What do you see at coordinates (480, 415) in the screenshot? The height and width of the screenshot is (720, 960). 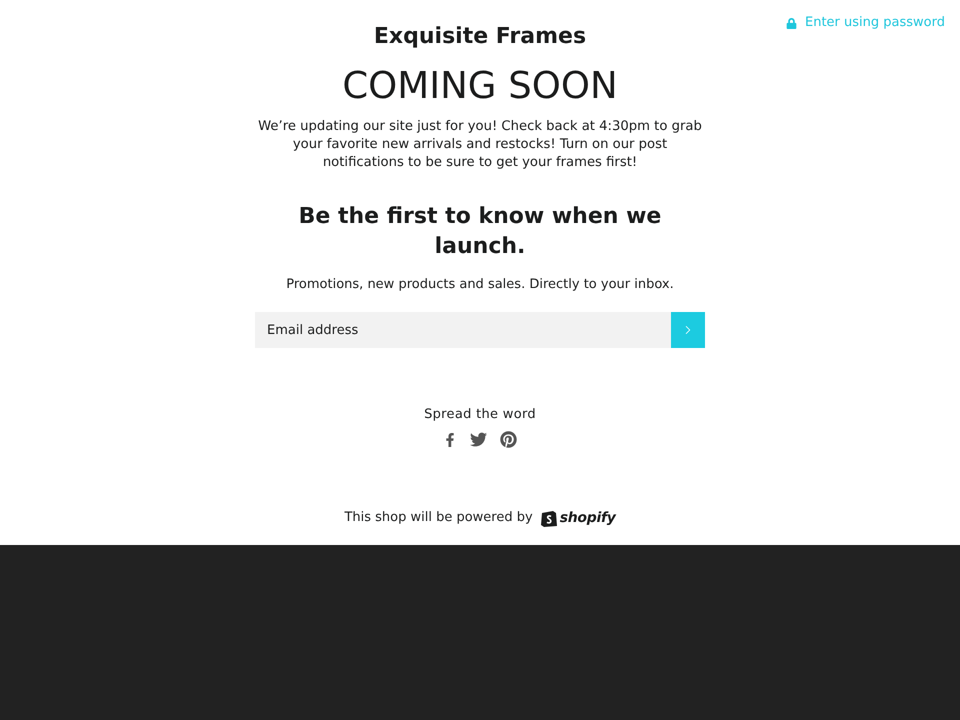 I see `share-label: Spread the word` at bounding box center [480, 415].